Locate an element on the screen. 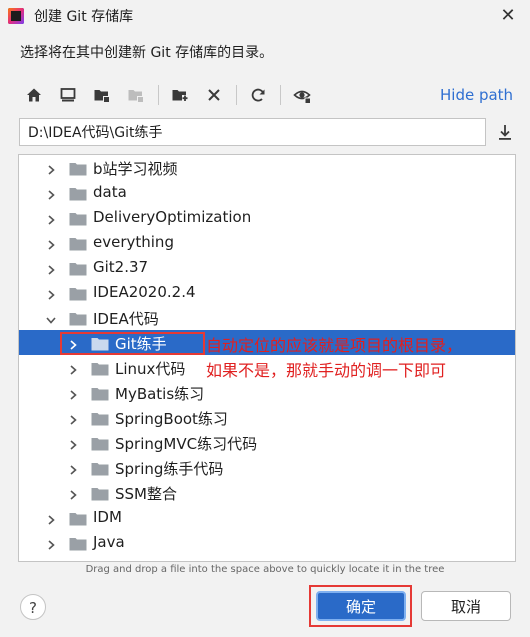  tree-row-label: SpringBoot练习 is located at coordinates (171, 419).